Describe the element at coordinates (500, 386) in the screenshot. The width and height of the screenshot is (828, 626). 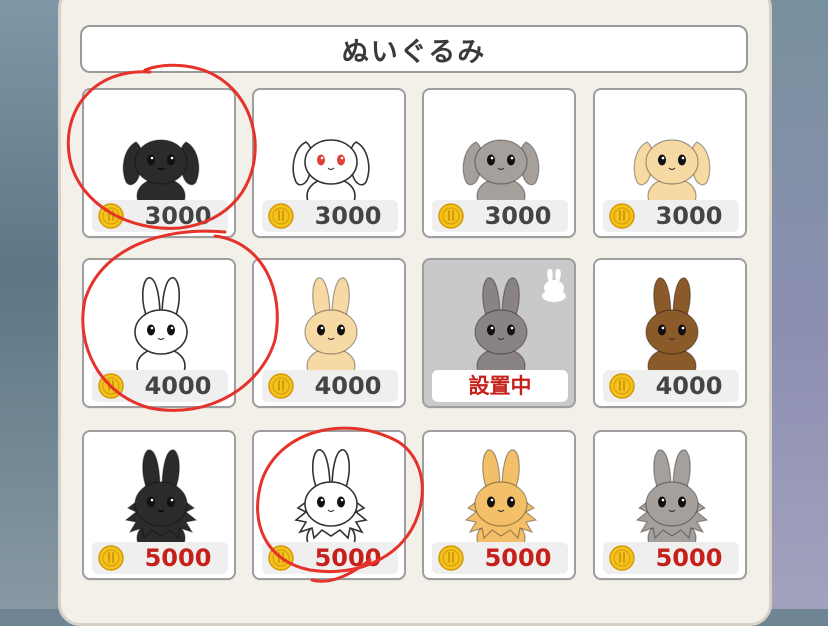
I see `placed-status: 設置中` at that location.